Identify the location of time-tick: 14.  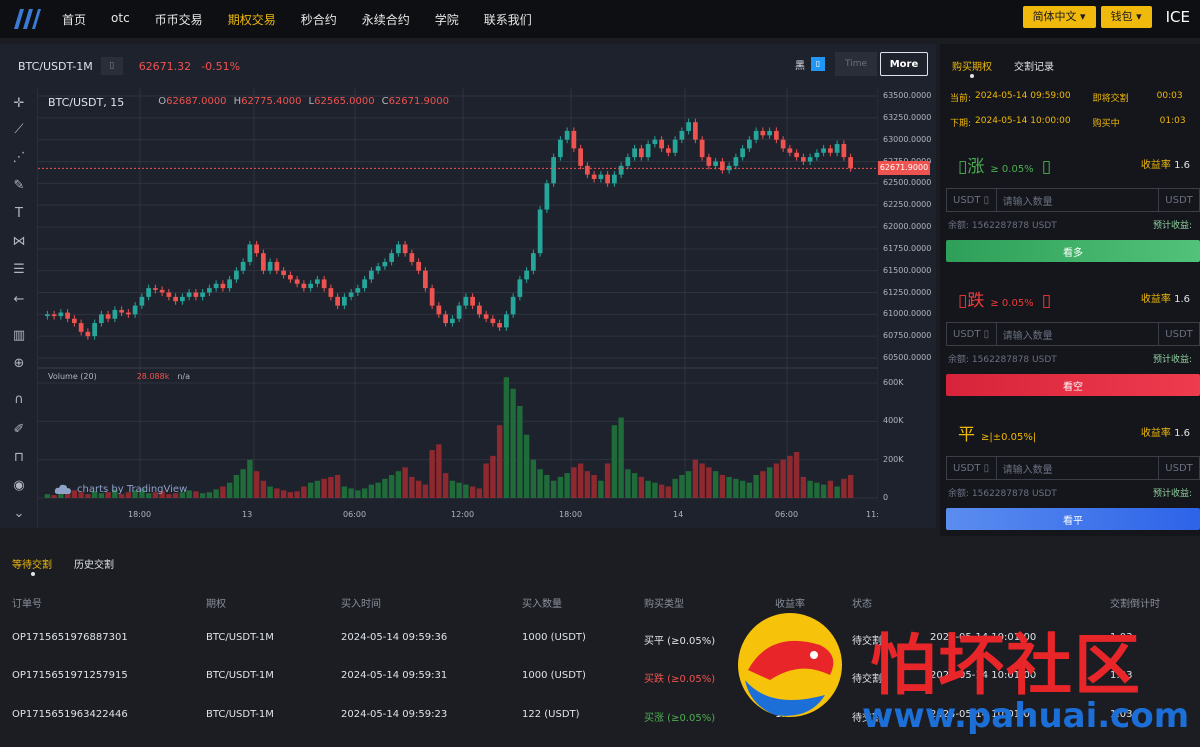
(678, 514).